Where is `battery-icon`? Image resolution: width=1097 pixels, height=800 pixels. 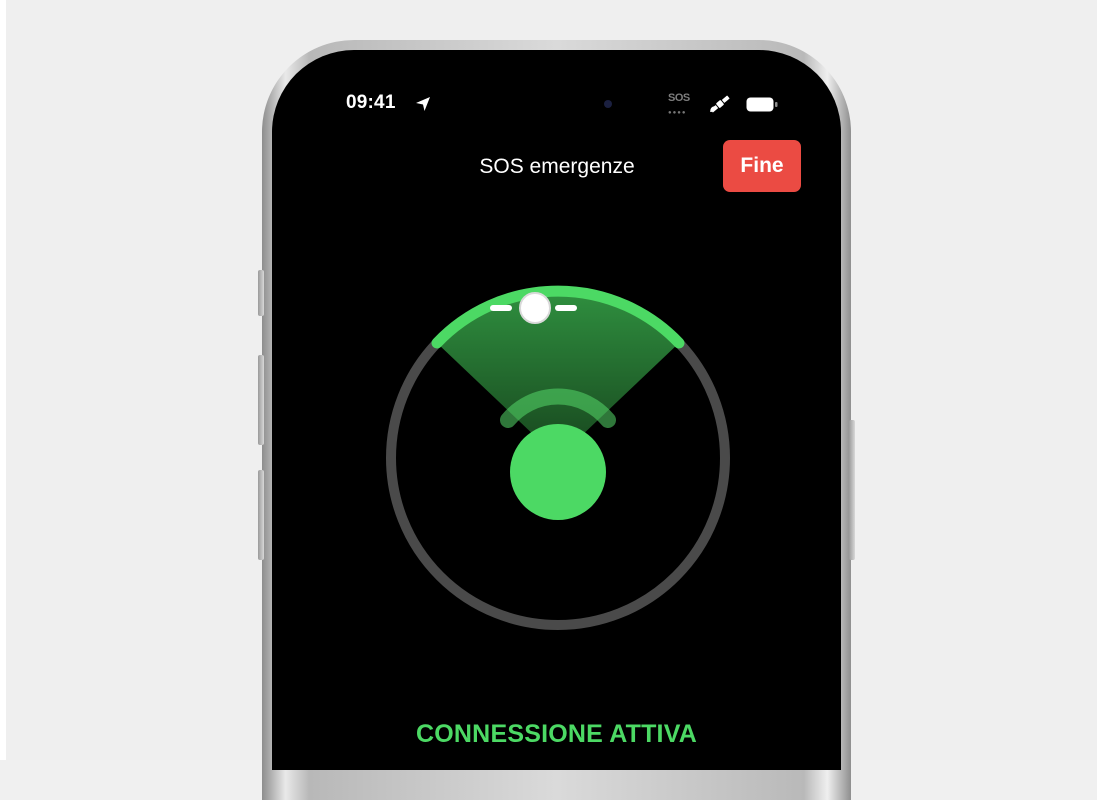
battery-icon is located at coordinates (762, 104).